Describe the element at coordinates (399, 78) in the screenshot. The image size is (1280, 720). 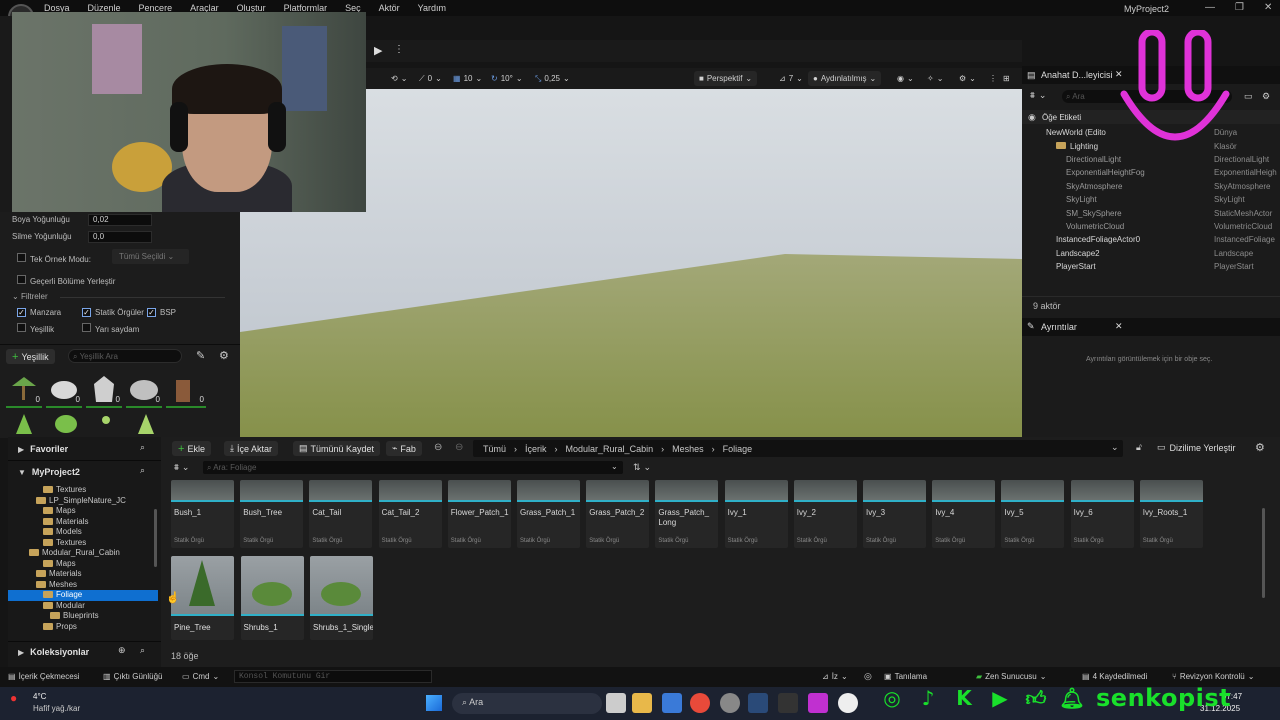
I see `transform-mode-button: ⟲ ⌄` at that location.